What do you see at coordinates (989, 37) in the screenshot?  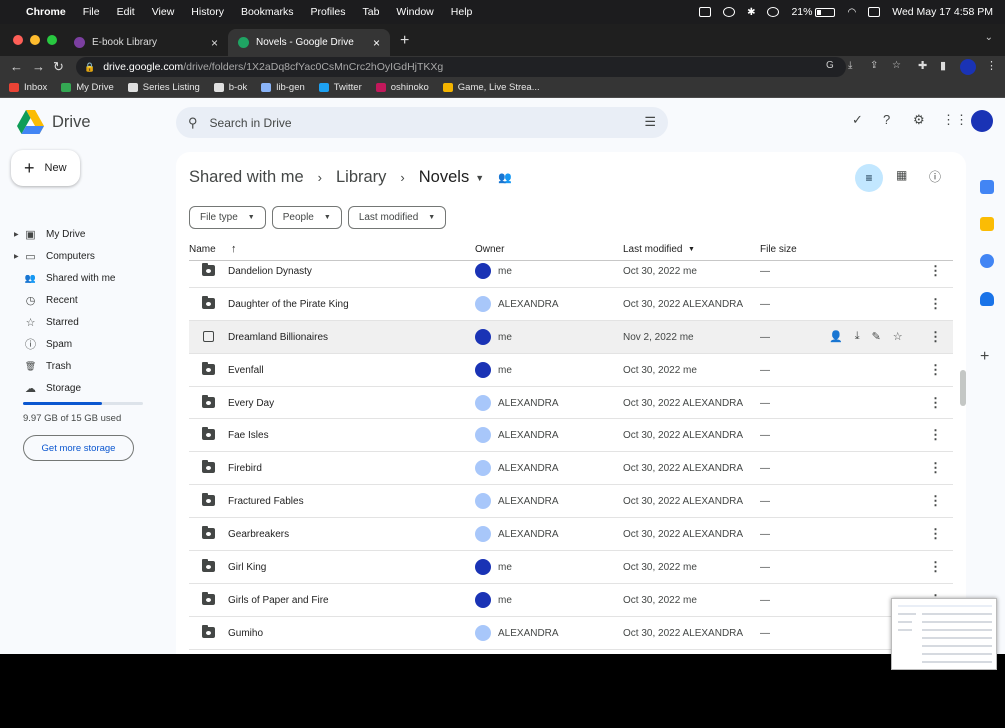 I see `tab-search-chevron-icon: ⌄` at bounding box center [989, 37].